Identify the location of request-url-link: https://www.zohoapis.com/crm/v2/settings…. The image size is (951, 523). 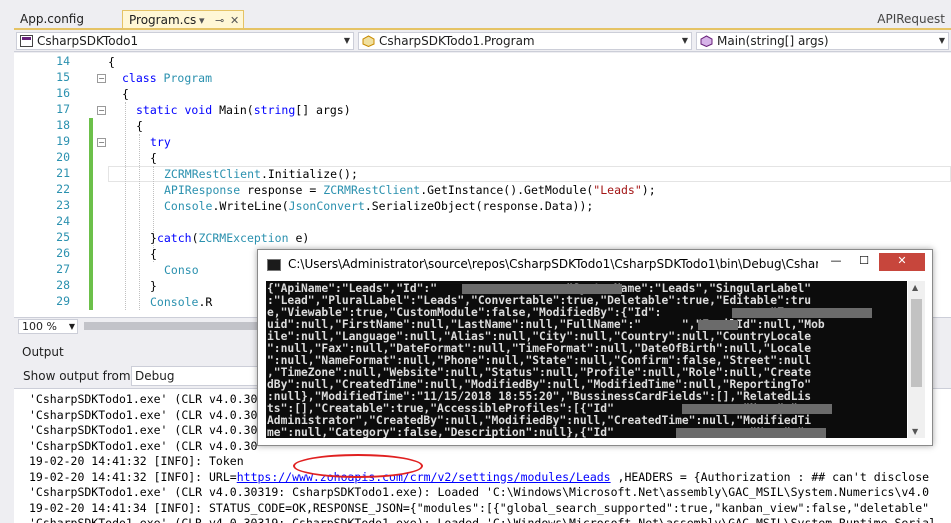
(424, 477).